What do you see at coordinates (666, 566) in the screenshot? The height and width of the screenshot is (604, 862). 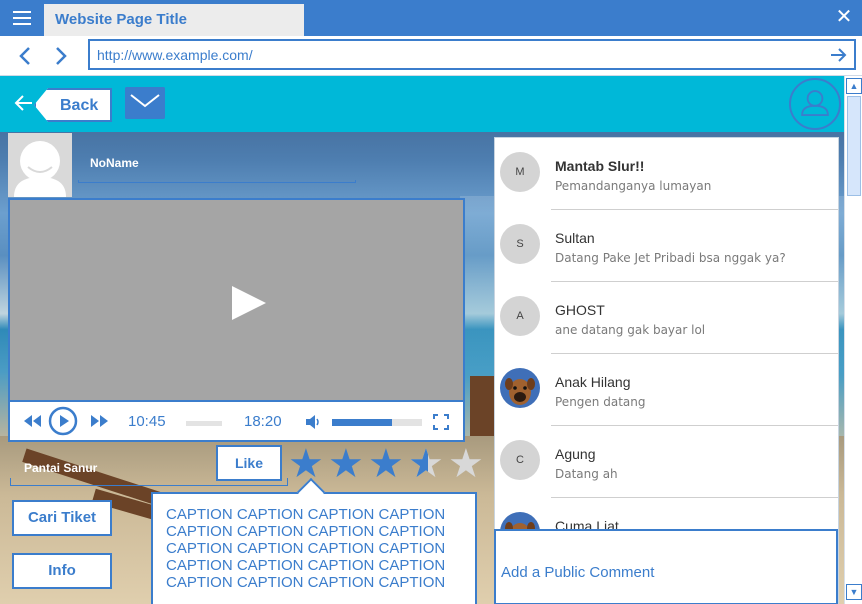 I see `add-comment-field: Add a Public Comment` at bounding box center [666, 566].